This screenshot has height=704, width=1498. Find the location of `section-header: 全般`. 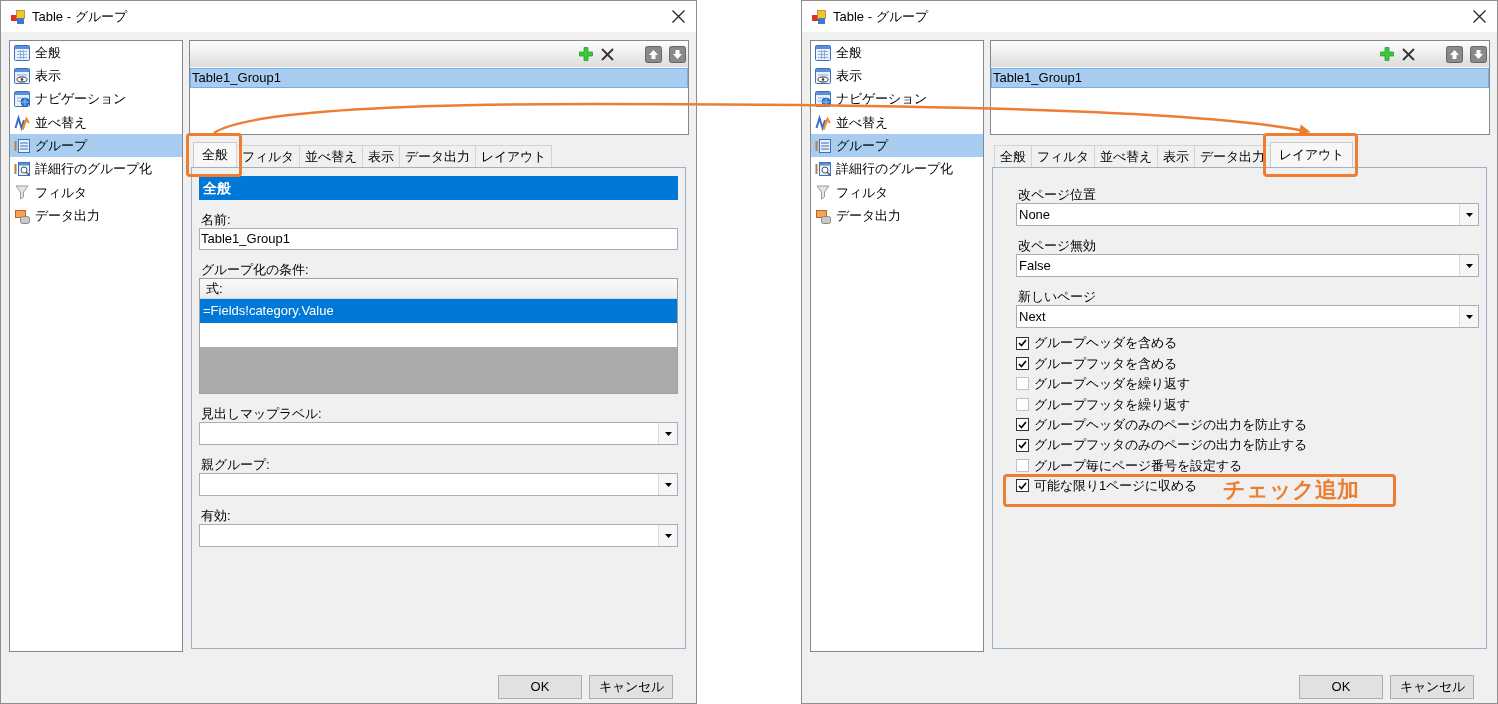

section-header: 全般 is located at coordinates (438, 188).